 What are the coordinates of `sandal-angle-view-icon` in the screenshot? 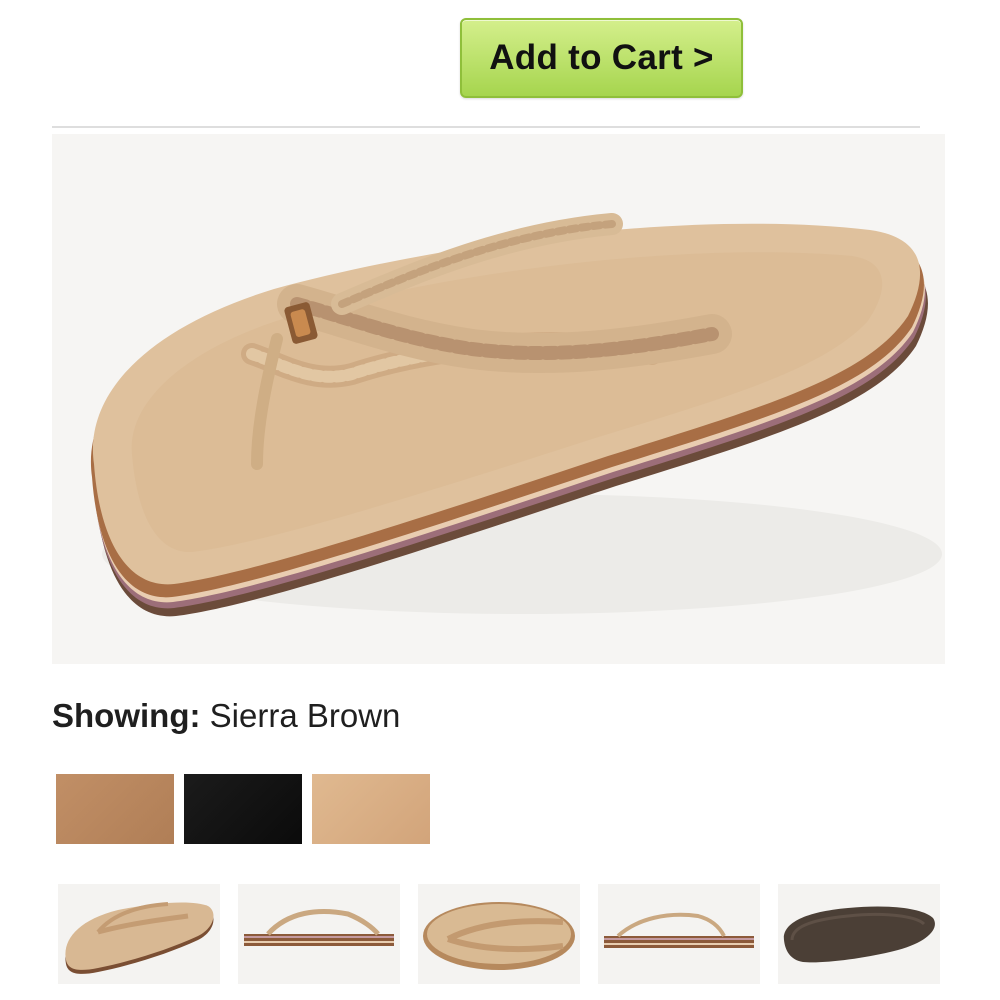 It's located at (139, 938).